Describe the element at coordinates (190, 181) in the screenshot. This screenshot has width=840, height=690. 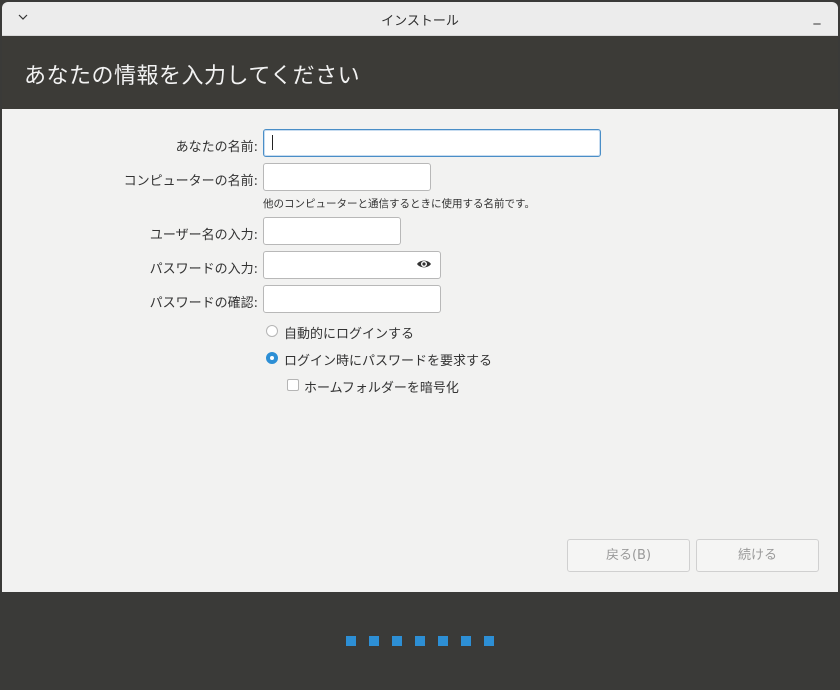
I see `computer-name-label: コンピューターの名前:` at that location.